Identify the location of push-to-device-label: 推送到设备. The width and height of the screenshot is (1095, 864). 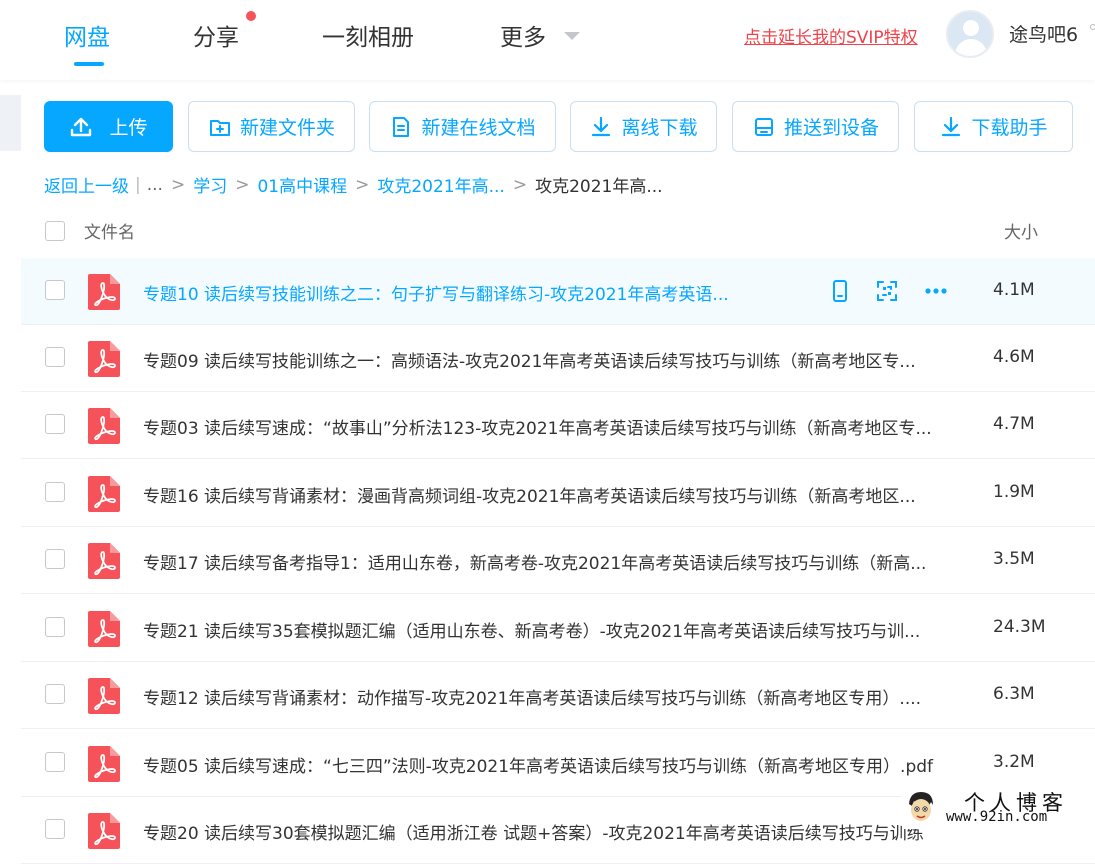
(831, 128).